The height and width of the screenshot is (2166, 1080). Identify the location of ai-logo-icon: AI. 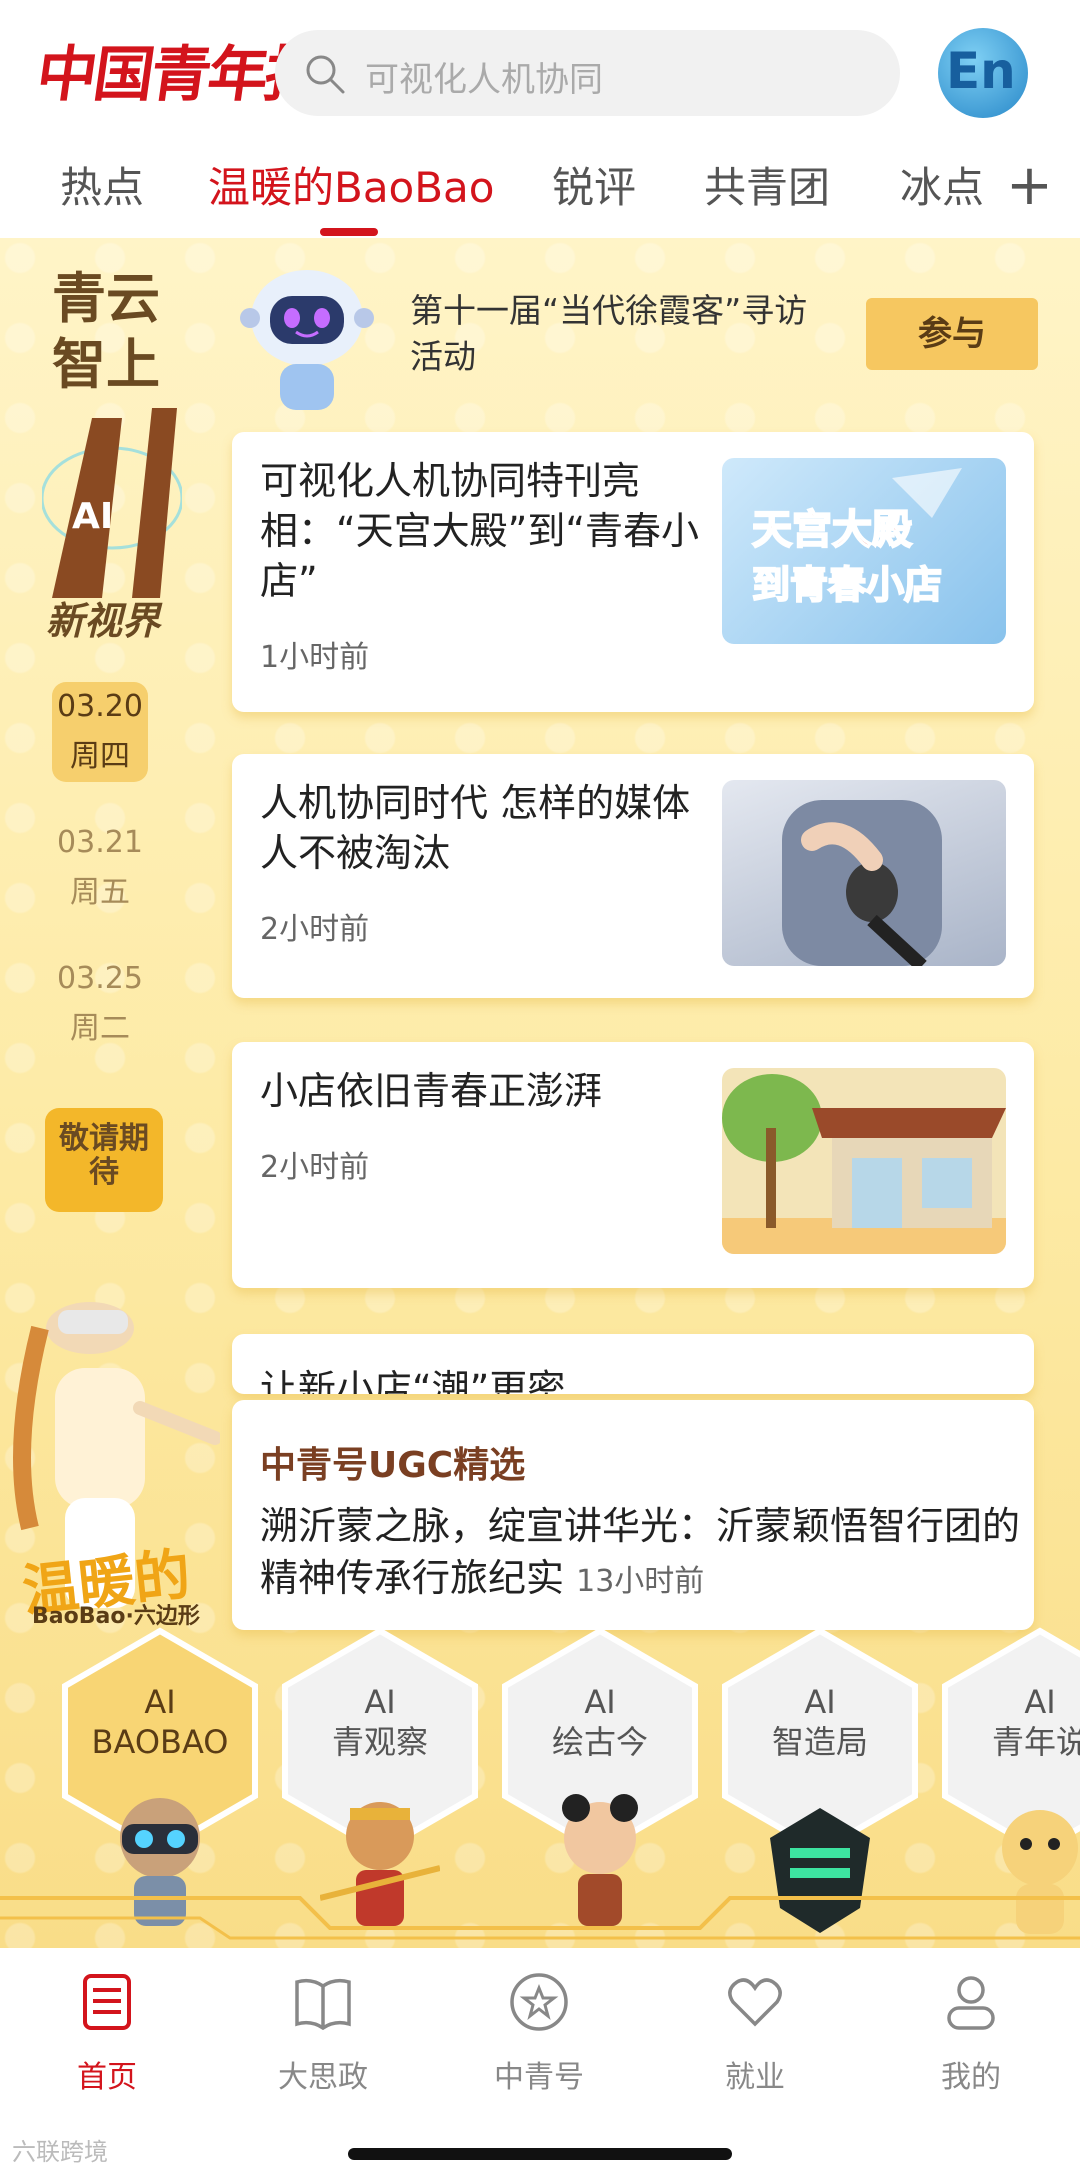
(112, 503).